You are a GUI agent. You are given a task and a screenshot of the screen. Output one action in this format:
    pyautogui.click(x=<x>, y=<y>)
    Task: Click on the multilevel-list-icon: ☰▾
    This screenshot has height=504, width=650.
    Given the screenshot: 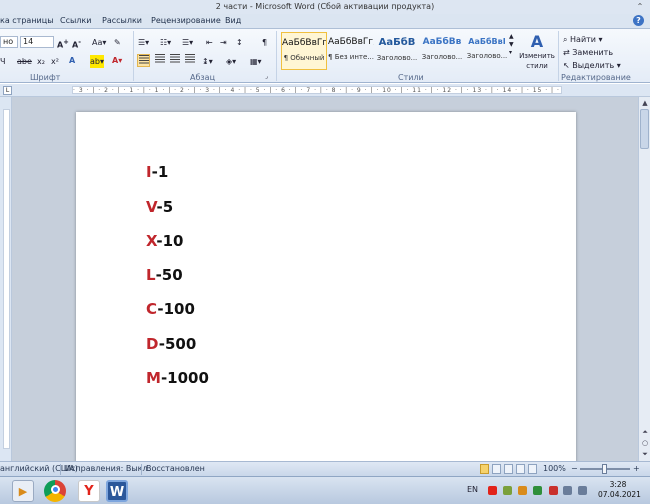 What is the action you would take?
    pyautogui.click(x=187, y=42)
    